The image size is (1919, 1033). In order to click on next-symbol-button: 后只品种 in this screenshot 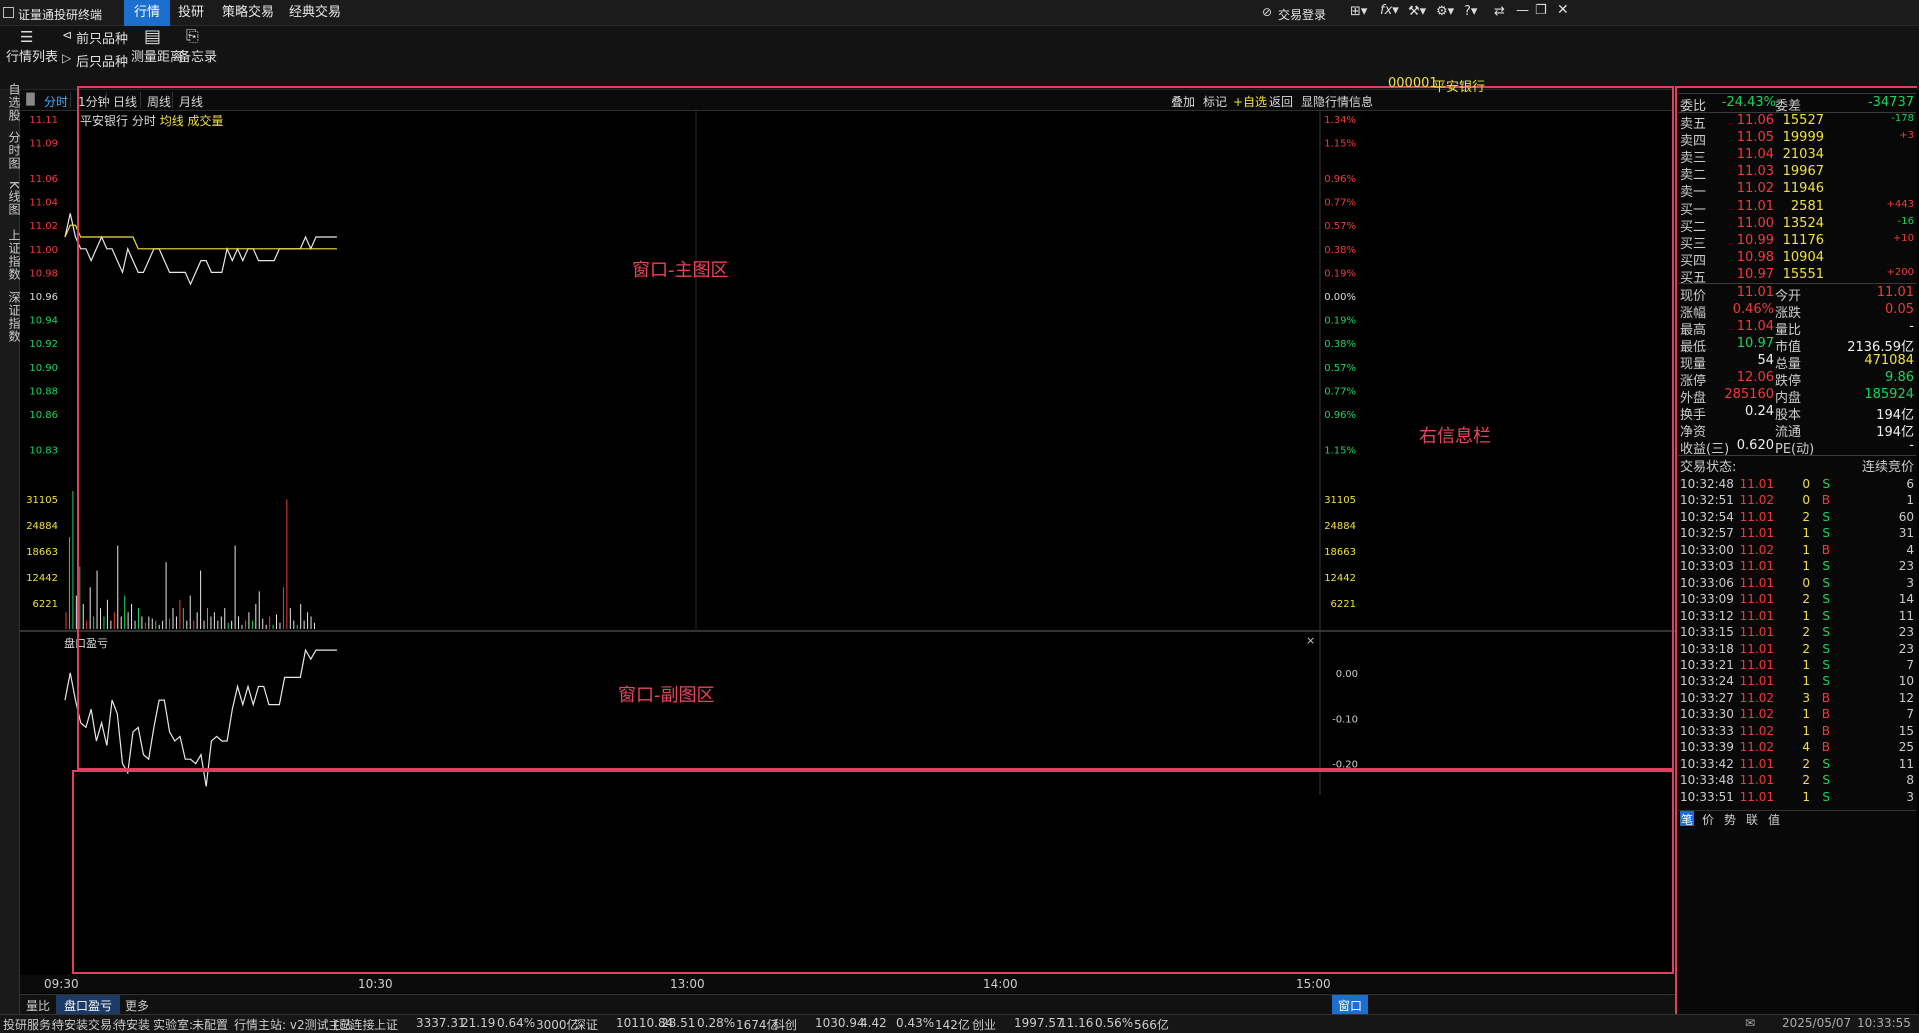, I will do `click(102, 60)`.